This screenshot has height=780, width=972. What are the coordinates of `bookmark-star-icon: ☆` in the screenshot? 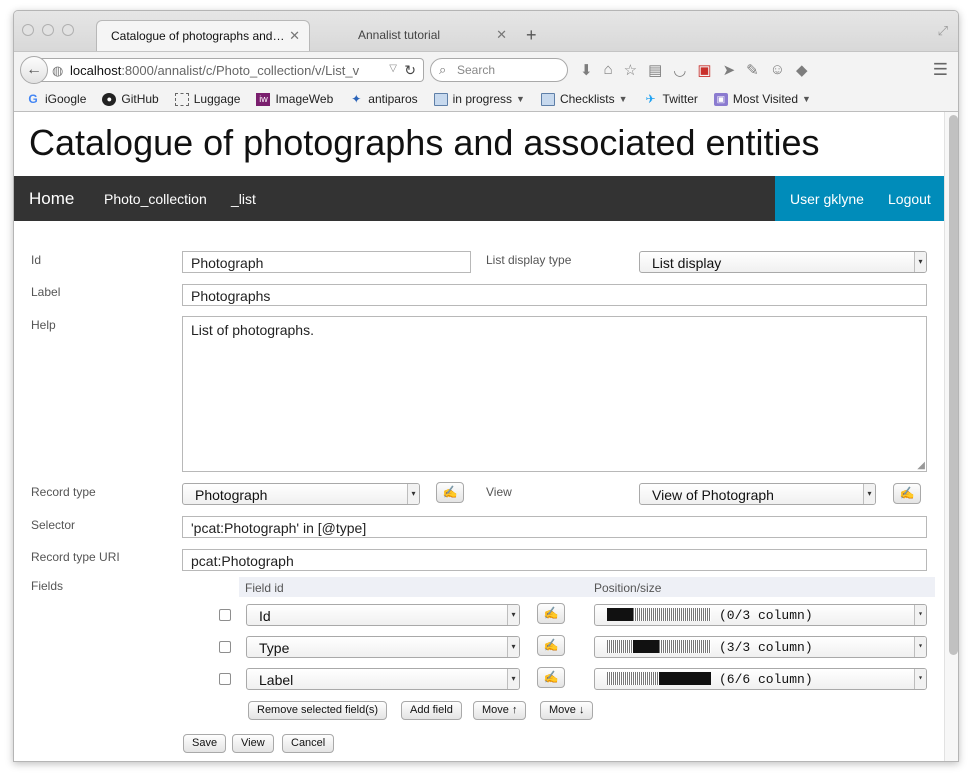 It's located at (630, 70).